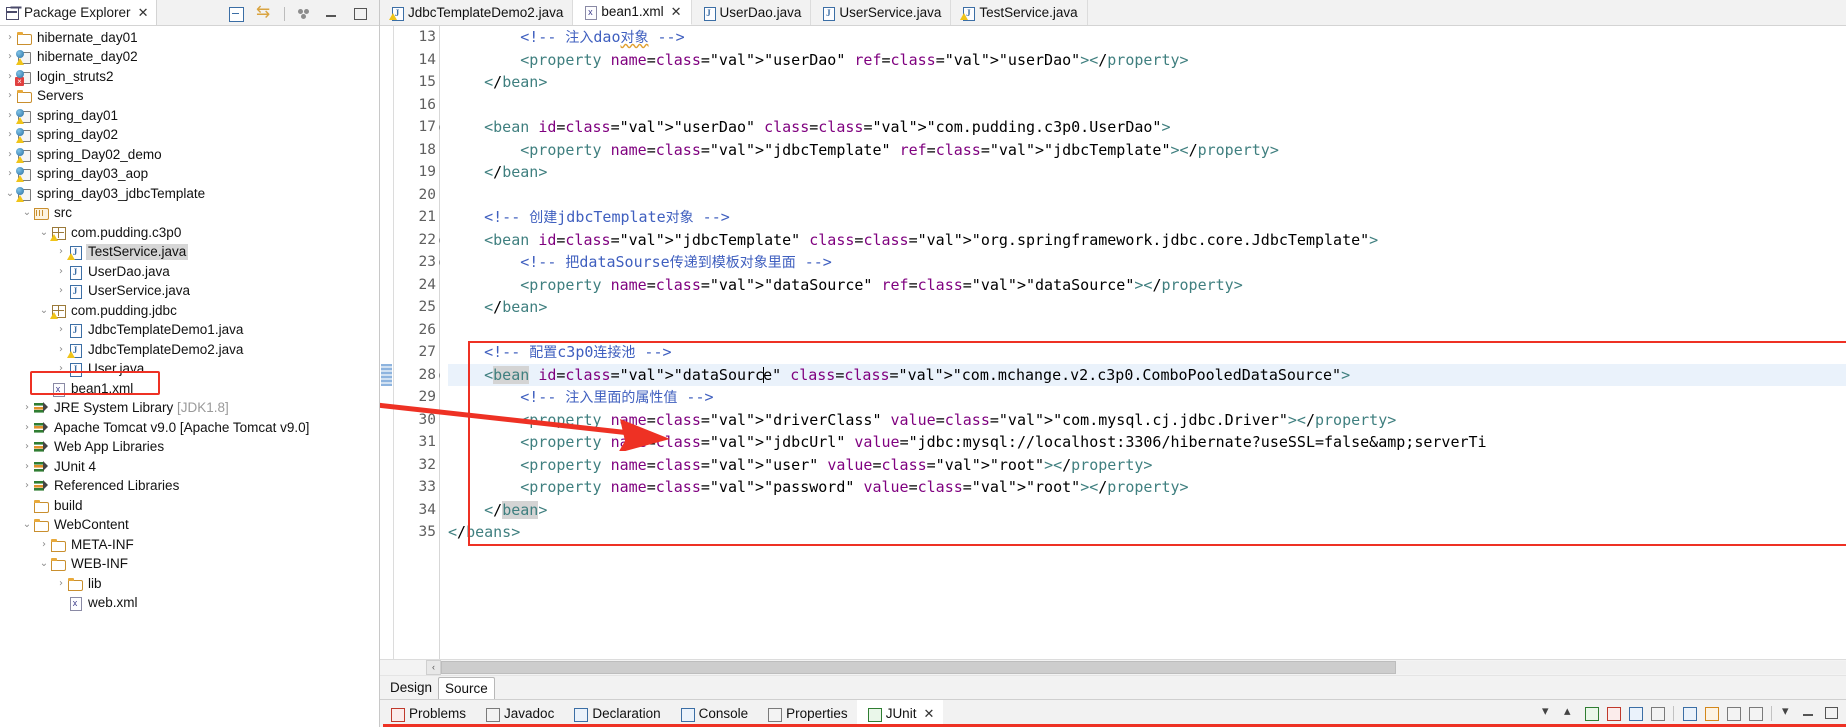  Describe the element at coordinates (466, 688) in the screenshot. I see `editor-mode-tab-source: Source` at that location.